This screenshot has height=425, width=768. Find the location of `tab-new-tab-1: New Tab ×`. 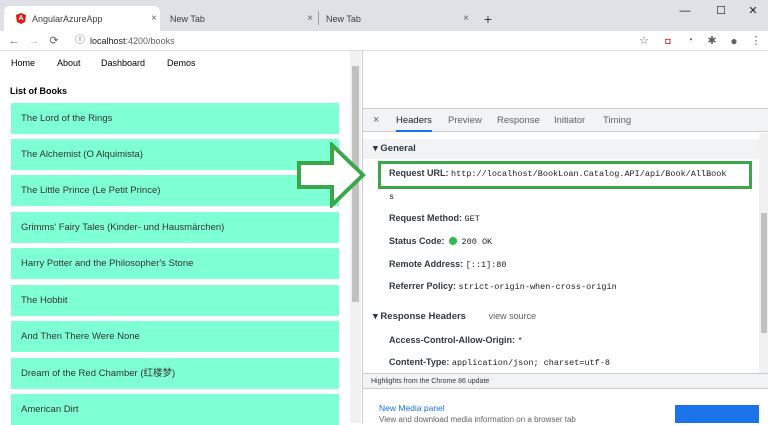

tab-new-tab-1: New Tab × is located at coordinates (240, 18).